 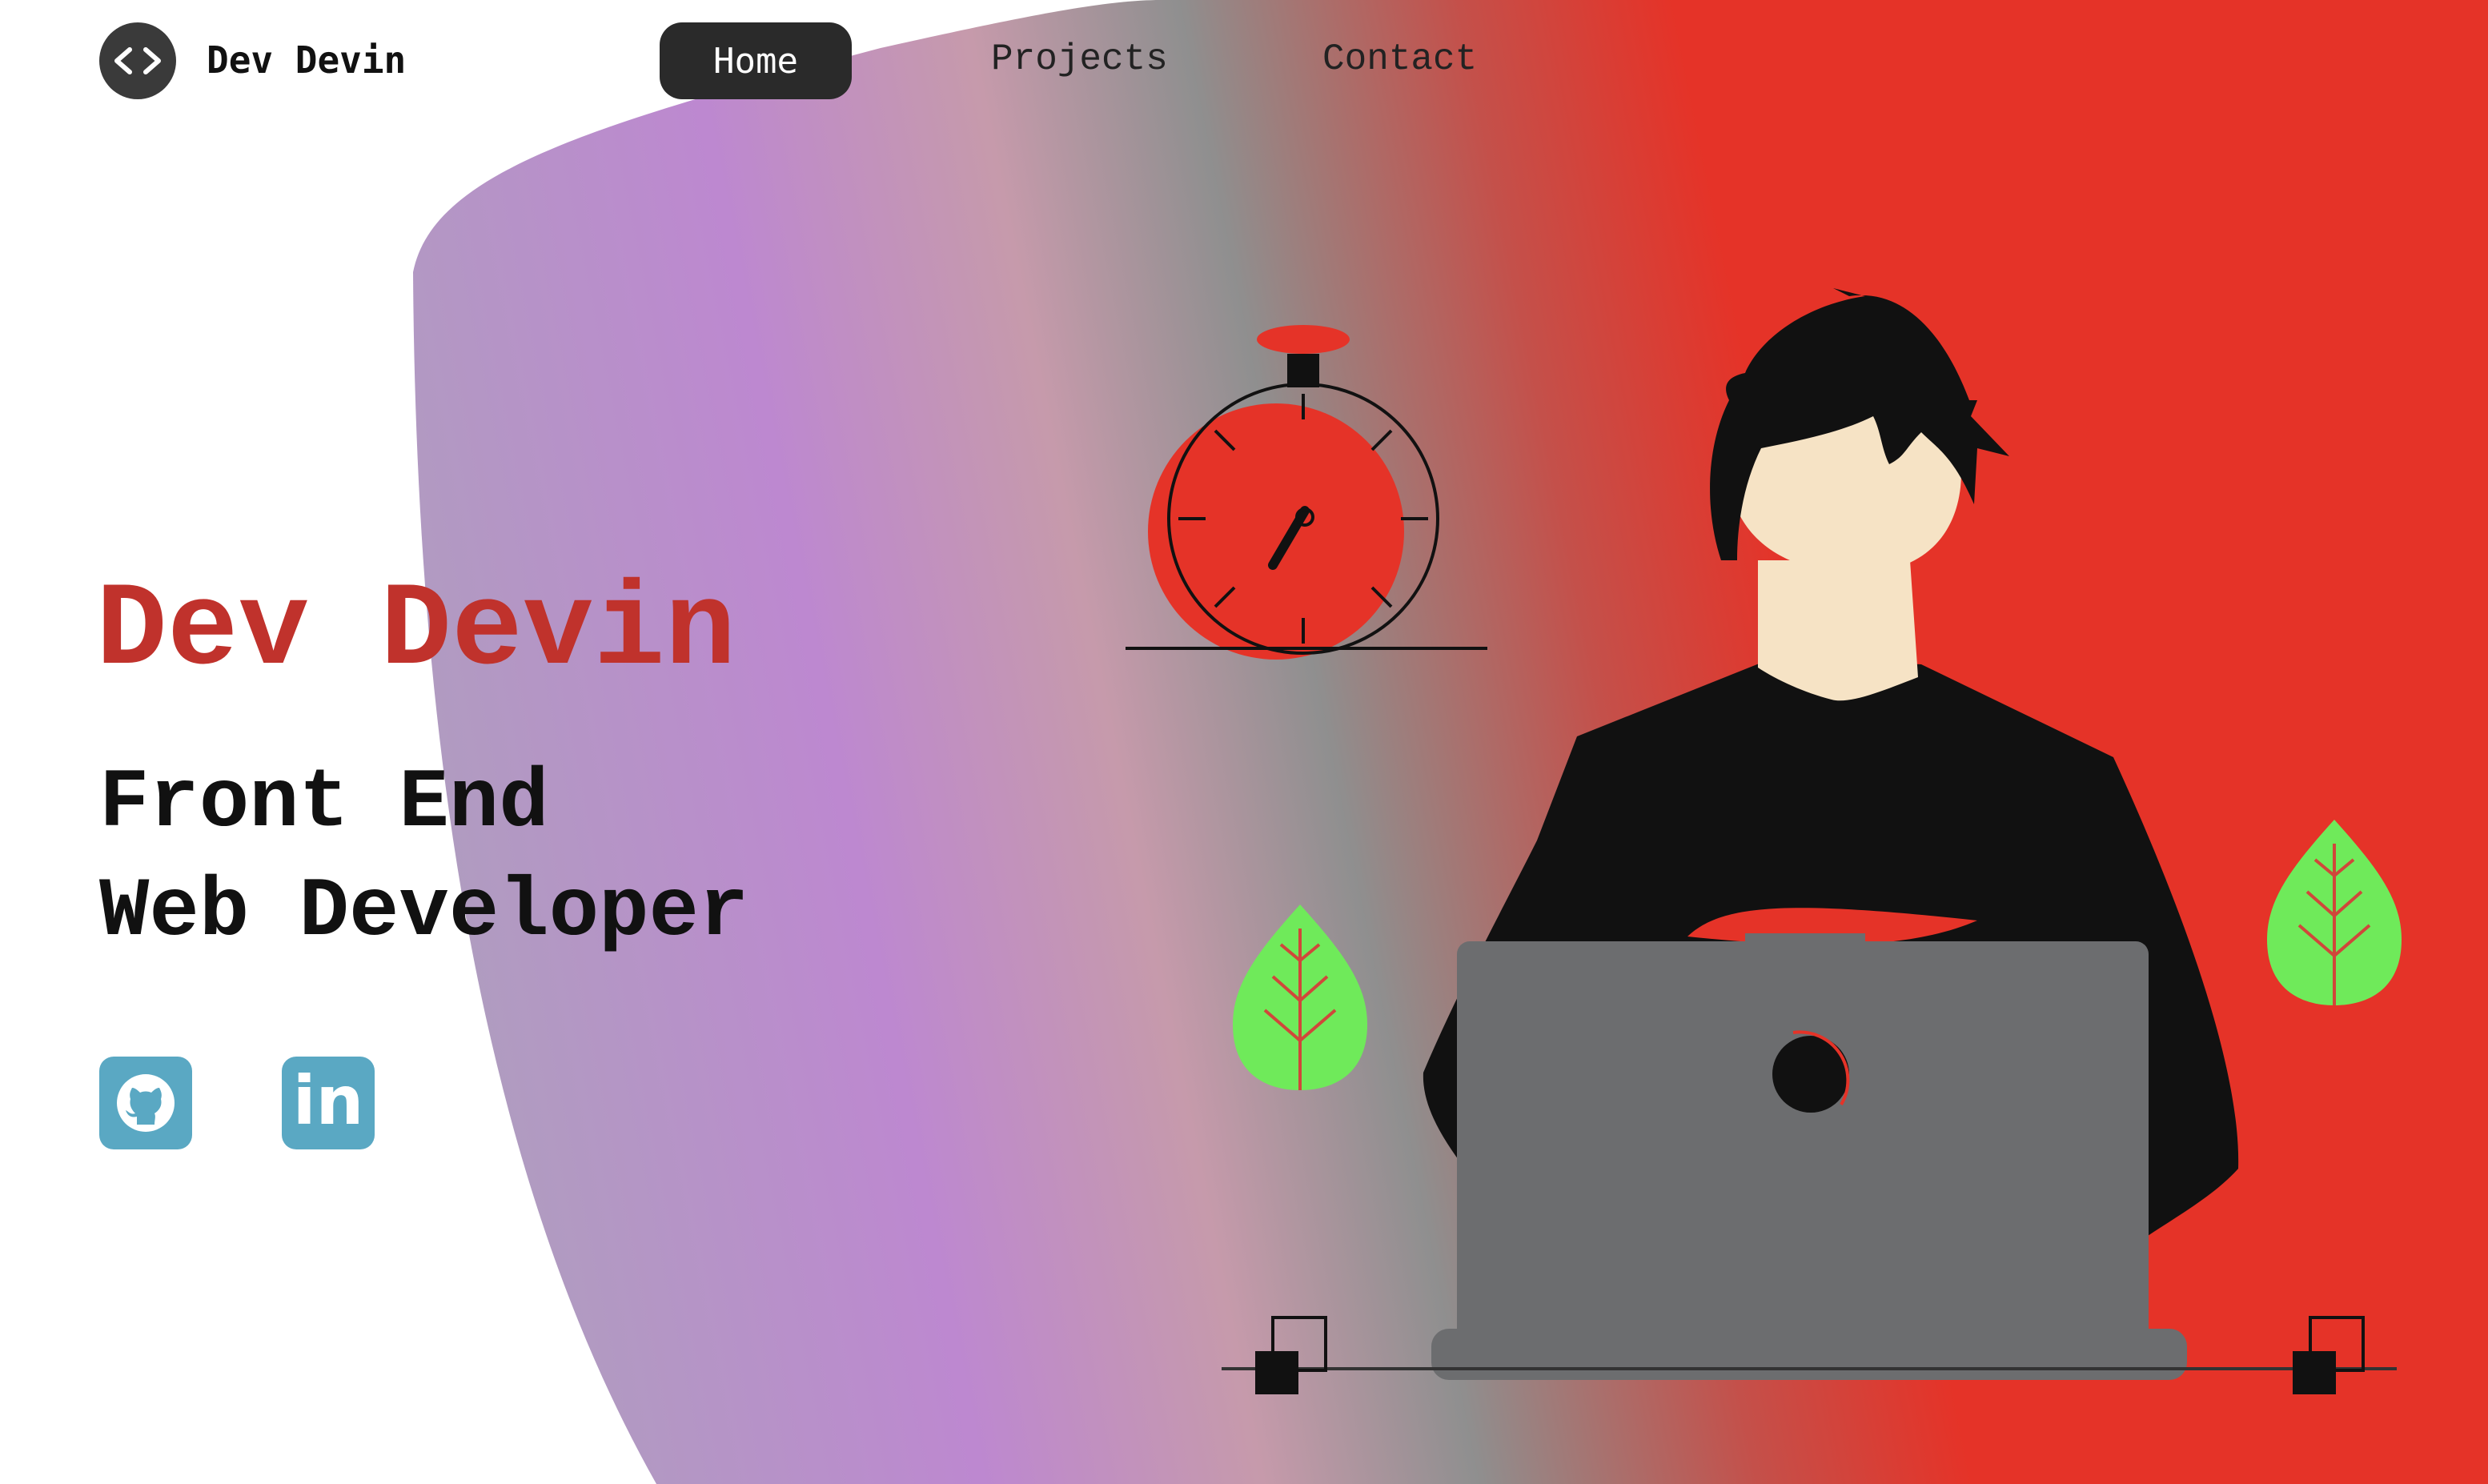 I want to click on nav-link-contact: Contact, so click(x=1399, y=59).